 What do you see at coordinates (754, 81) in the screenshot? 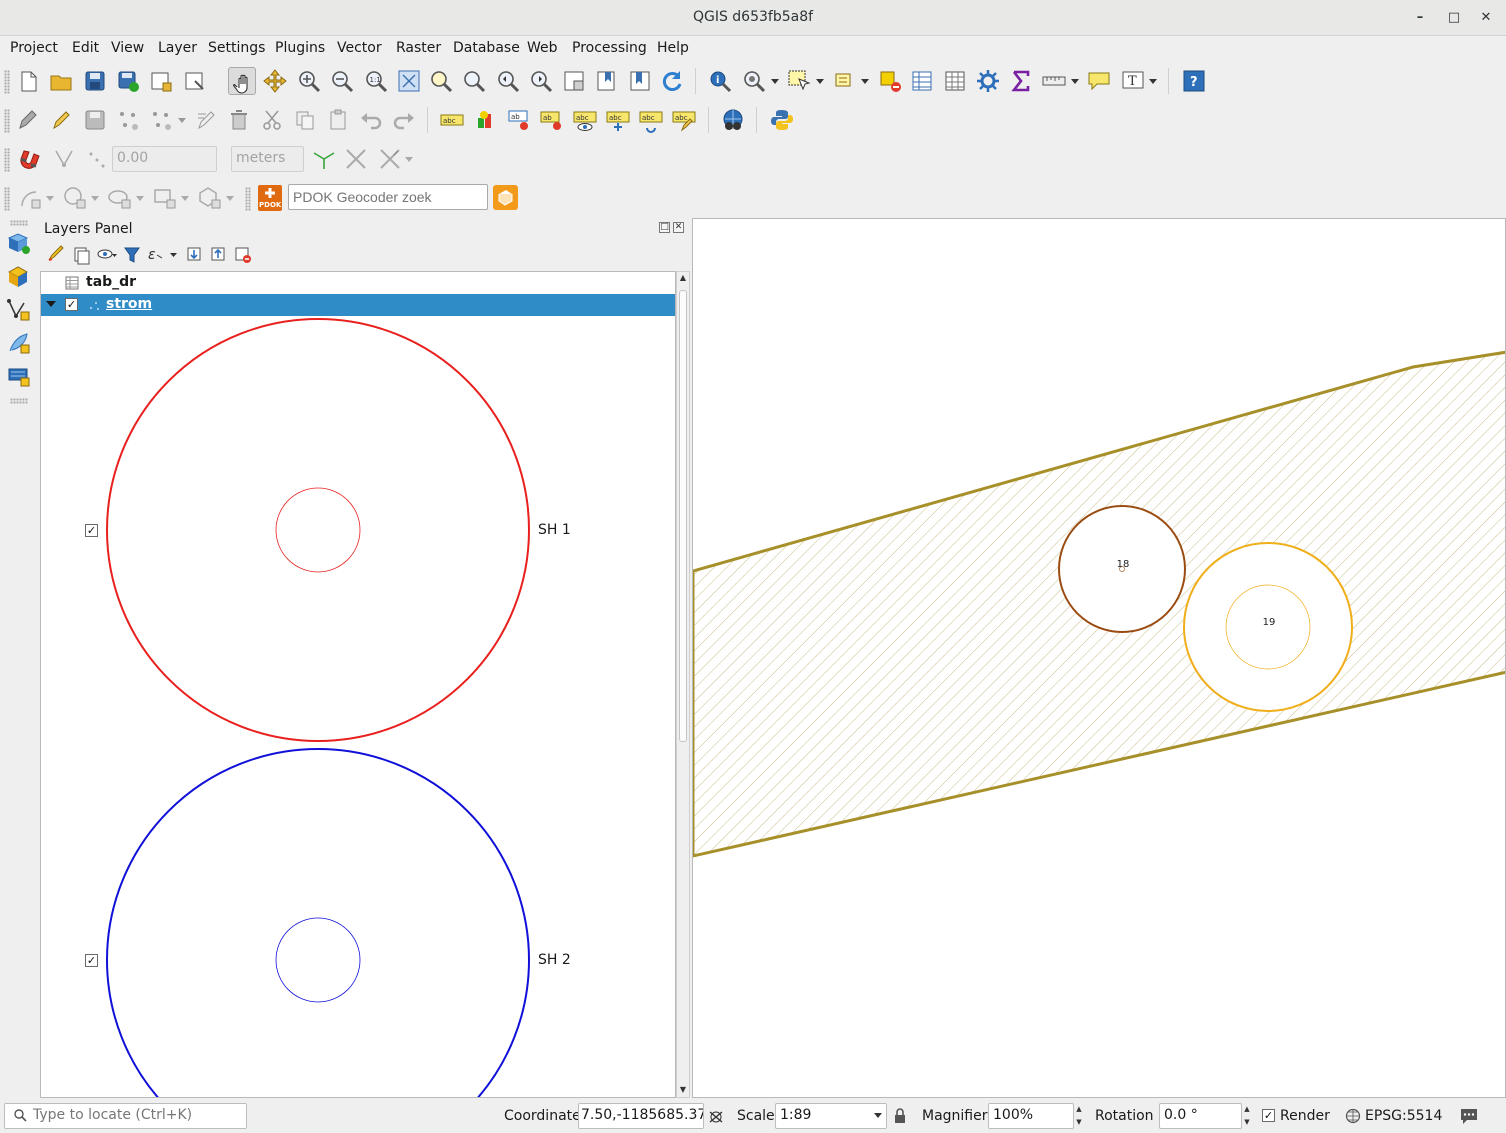
I see `run-action-icon` at bounding box center [754, 81].